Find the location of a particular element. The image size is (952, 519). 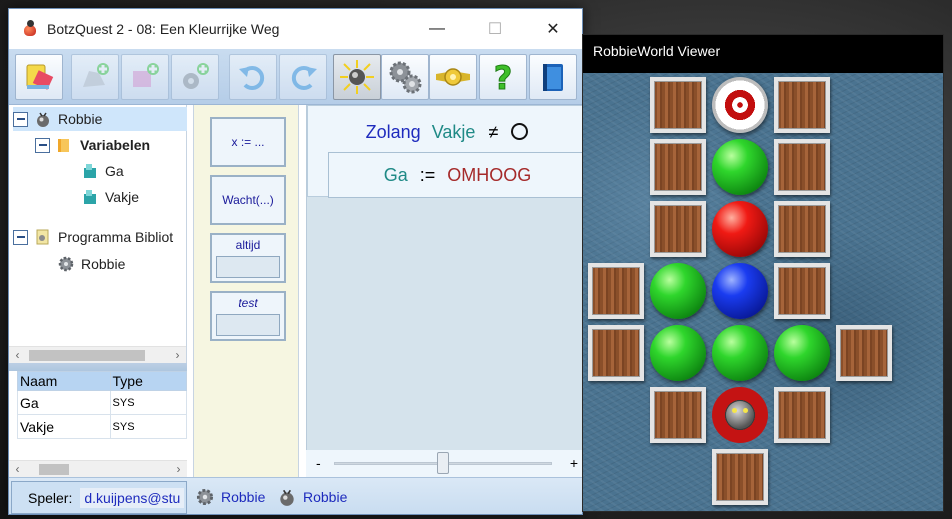

folder-icon is located at coordinates (63, 145).